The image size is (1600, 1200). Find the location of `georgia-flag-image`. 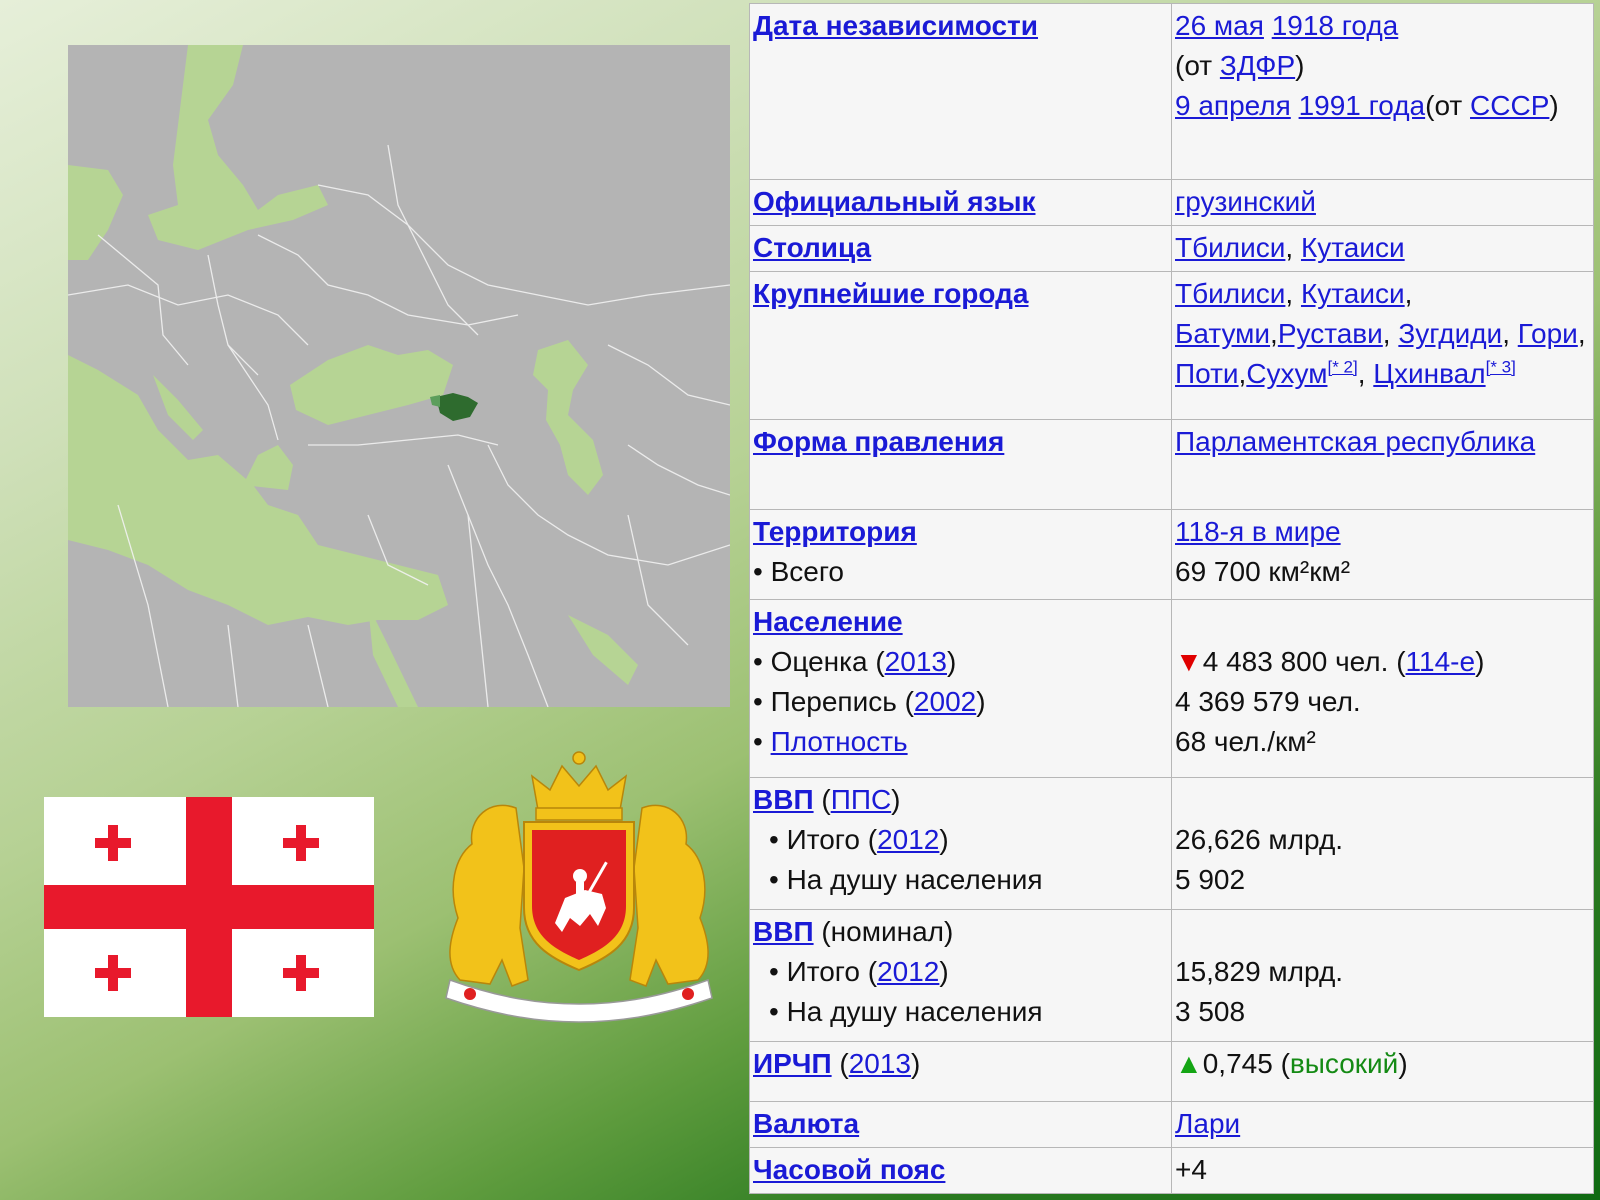

georgia-flag-image is located at coordinates (209, 907).